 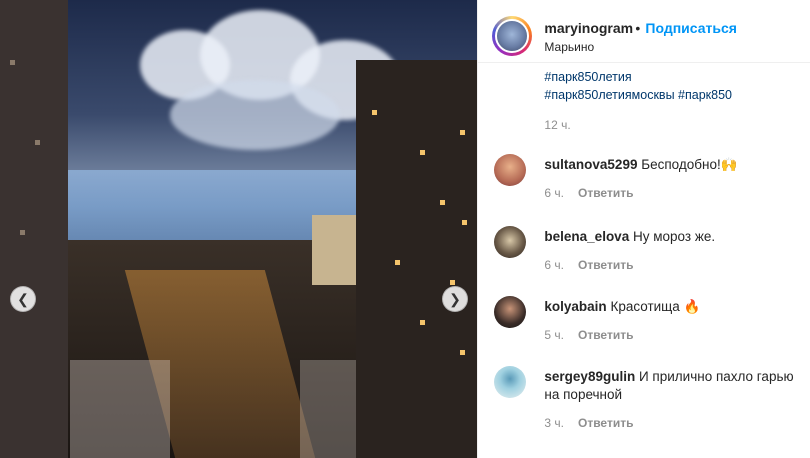 What do you see at coordinates (589, 376) in the screenshot?
I see `comment-username: sergey89gulin` at bounding box center [589, 376].